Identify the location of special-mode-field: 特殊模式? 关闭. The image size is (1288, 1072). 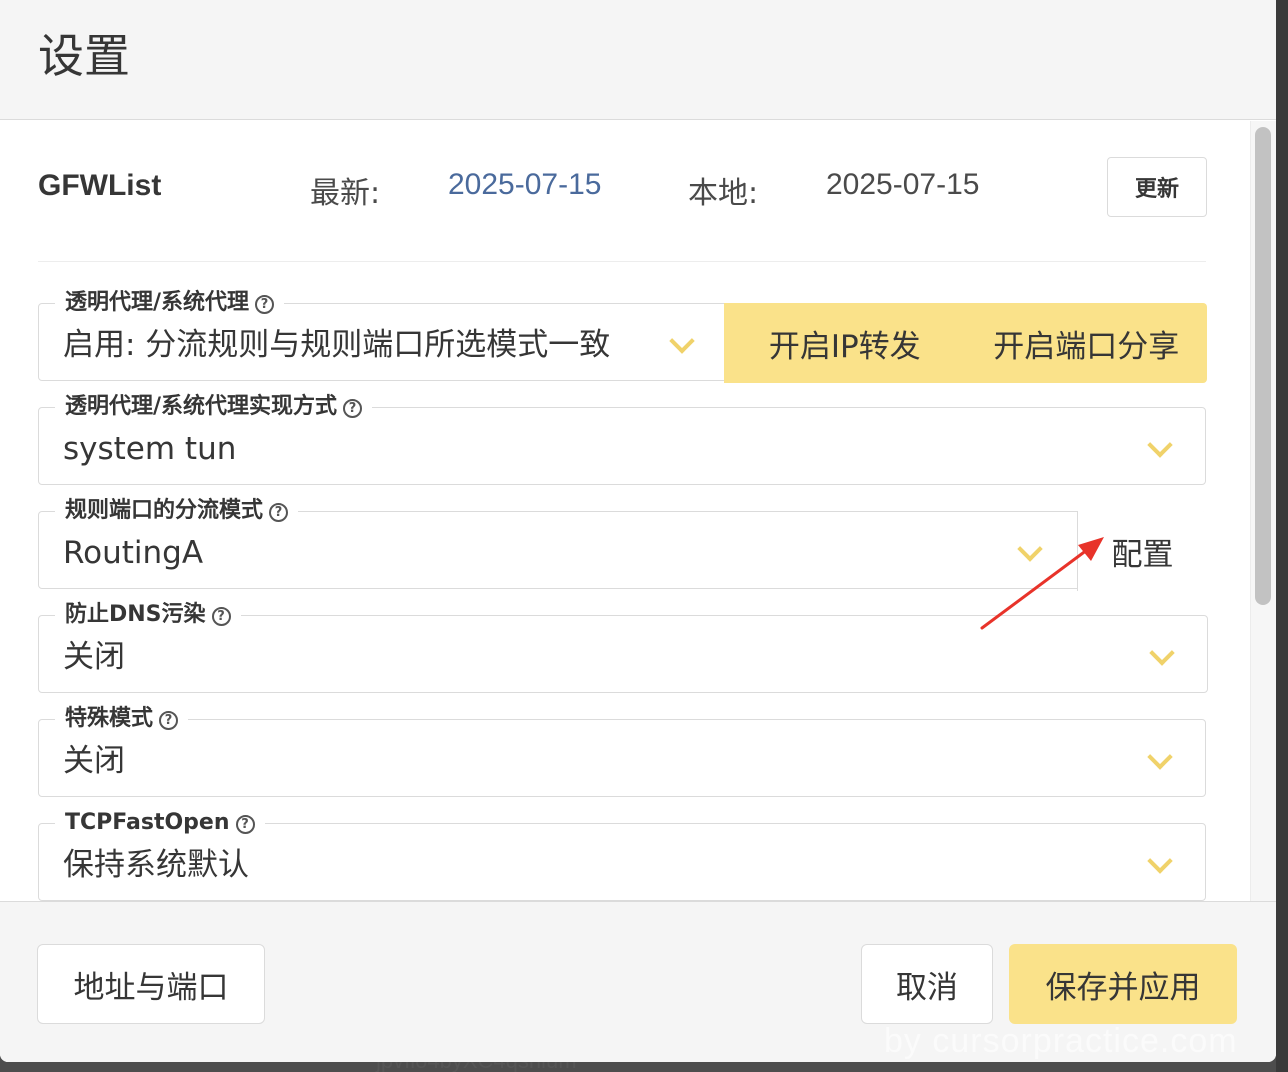
(622, 751).